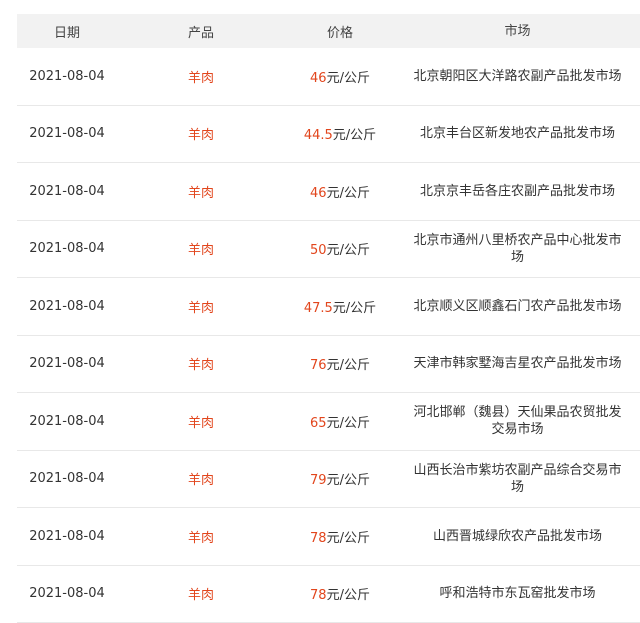 This screenshot has height=623, width=640. What do you see at coordinates (517, 191) in the screenshot?
I see `market-cell: 北京京丰岳各庄农副产品批发市场` at bounding box center [517, 191].